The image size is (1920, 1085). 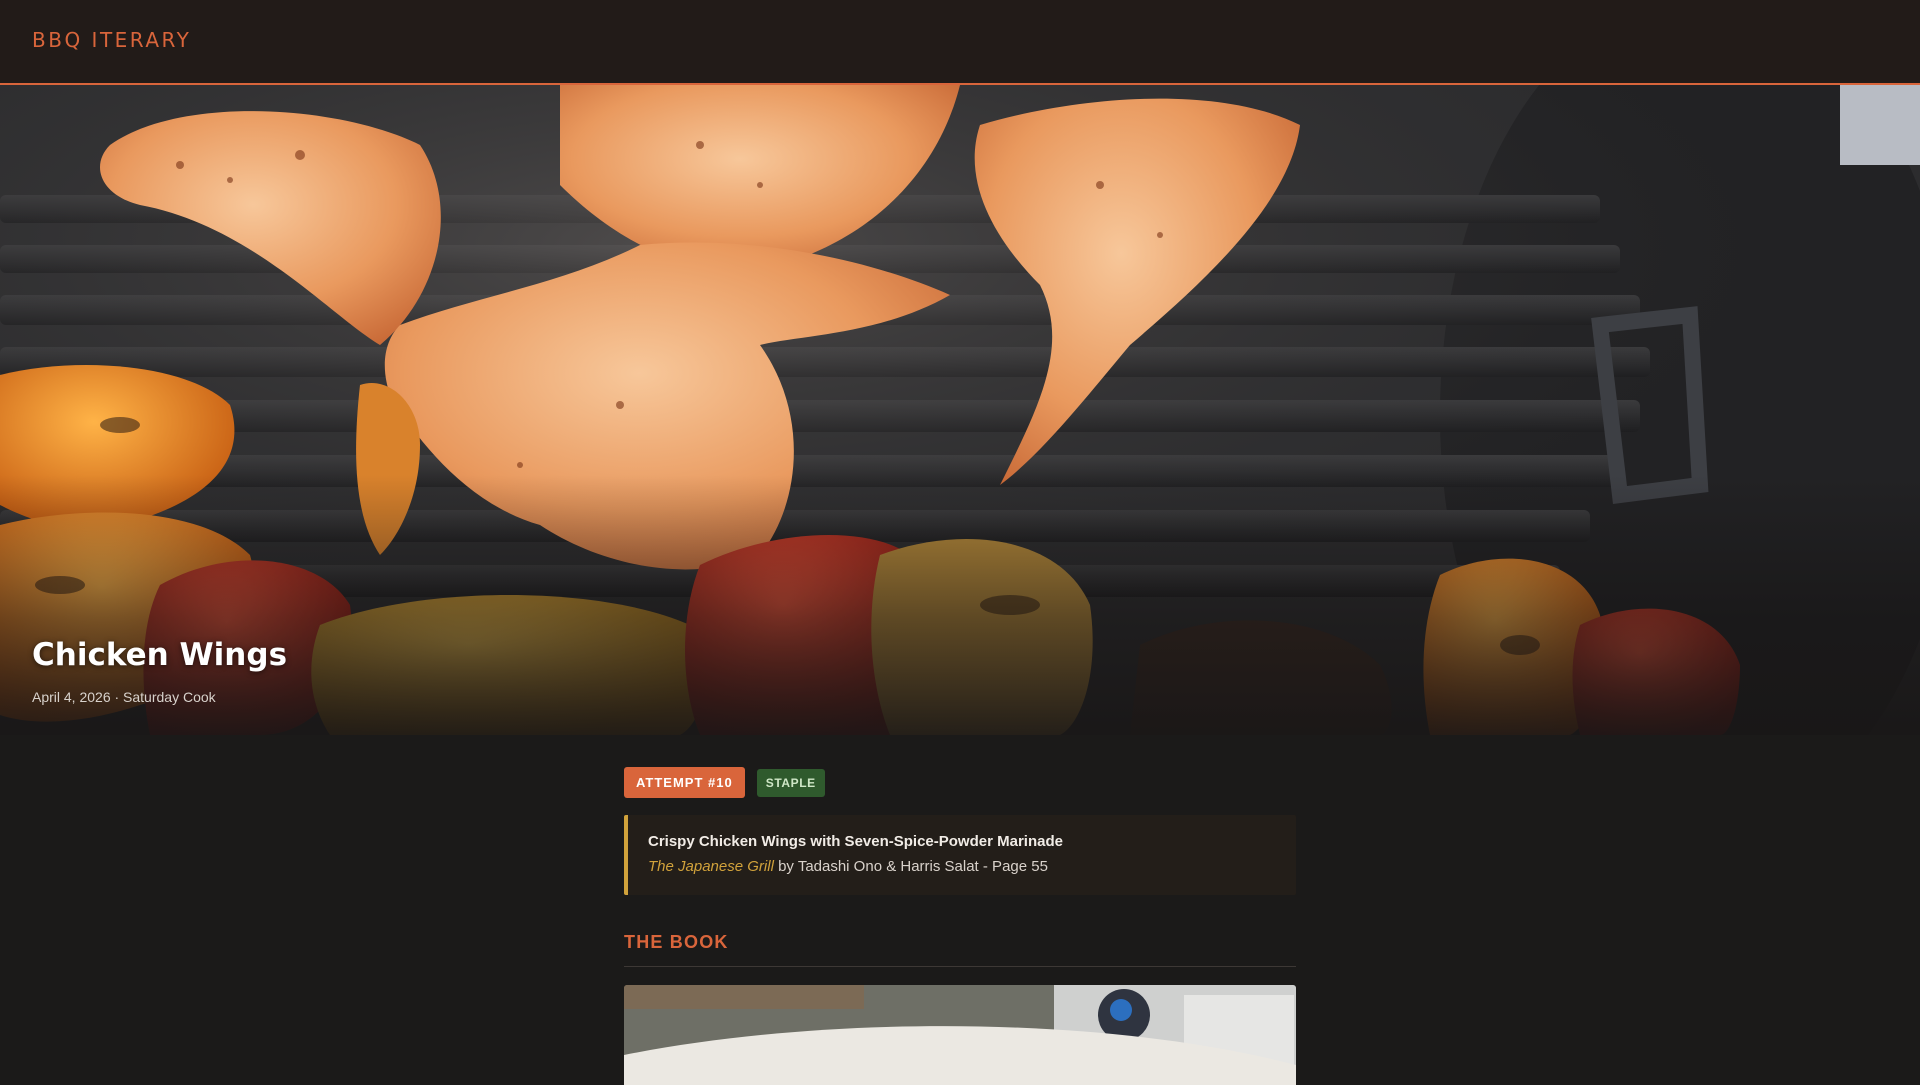 I want to click on staple-badge: STAPLE, so click(x=790, y=783).